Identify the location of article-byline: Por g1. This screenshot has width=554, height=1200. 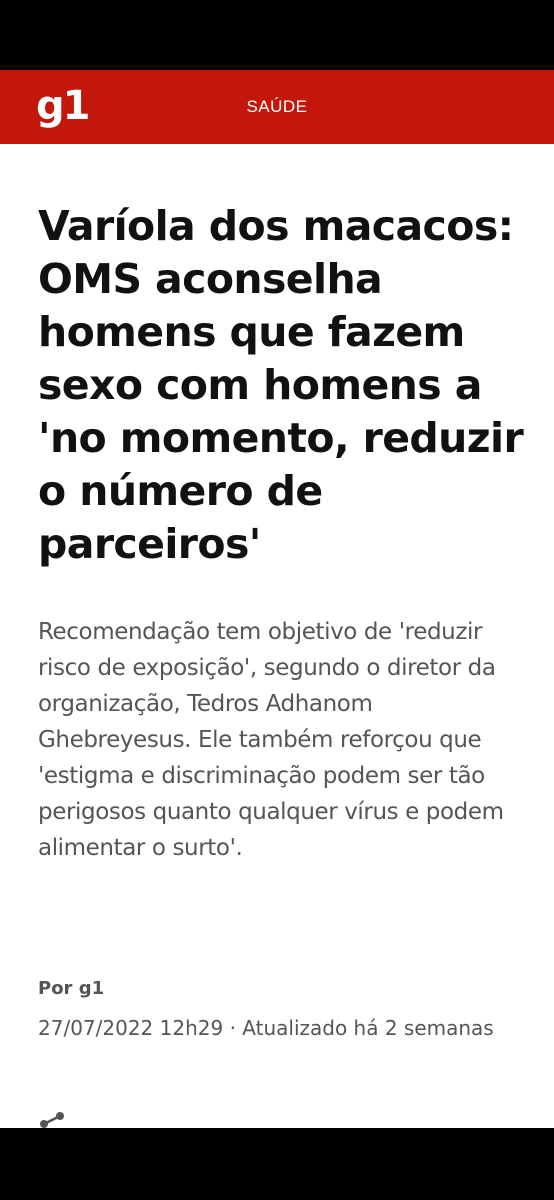
(71, 988).